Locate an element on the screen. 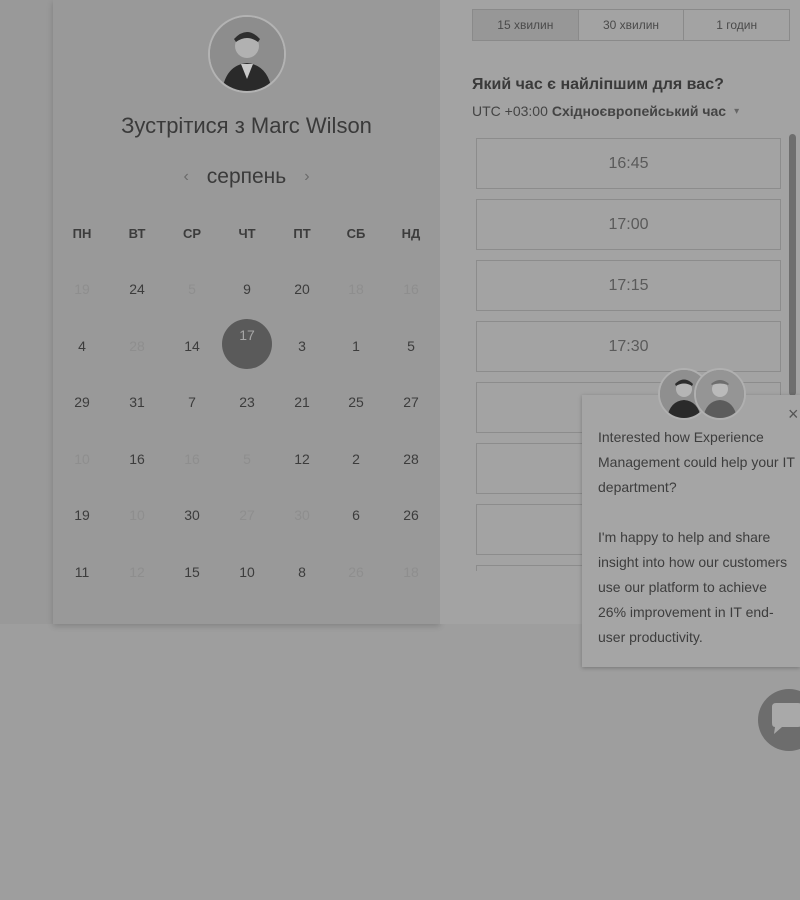 The image size is (800, 900). calendar-day: 3 is located at coordinates (302, 346).